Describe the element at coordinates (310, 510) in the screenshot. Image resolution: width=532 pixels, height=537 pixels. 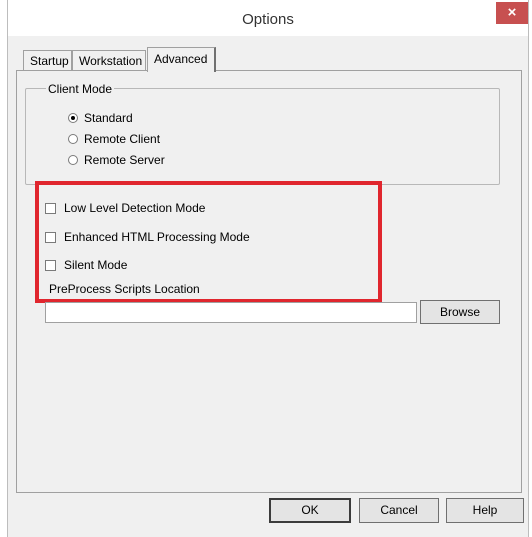
I see `ok-button: OK` at that location.